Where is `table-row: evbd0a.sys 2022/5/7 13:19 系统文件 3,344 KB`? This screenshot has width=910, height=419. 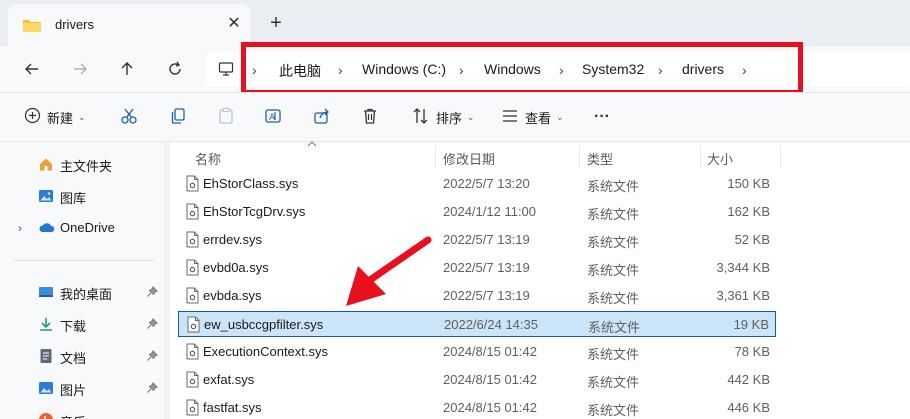 table-row: evbd0a.sys 2022/5/7 13:19 系统文件 3,344 KB is located at coordinates (477, 268).